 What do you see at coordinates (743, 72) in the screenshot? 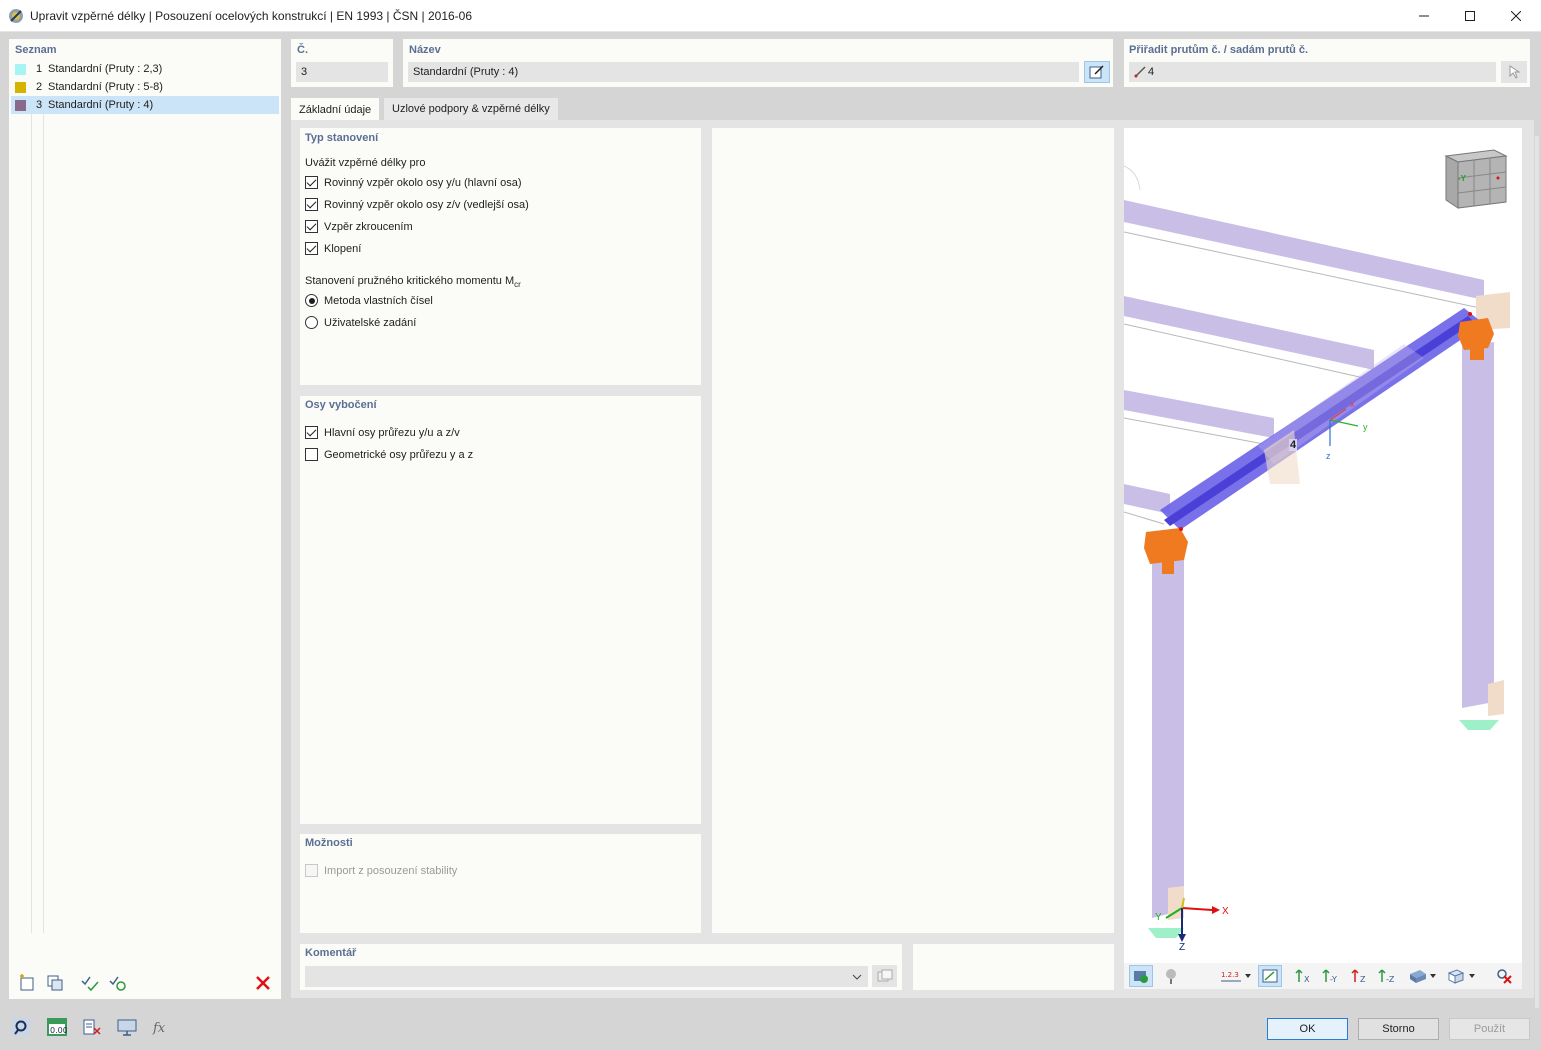
I see `name-field: Standardní (Pruty : 4)` at bounding box center [743, 72].